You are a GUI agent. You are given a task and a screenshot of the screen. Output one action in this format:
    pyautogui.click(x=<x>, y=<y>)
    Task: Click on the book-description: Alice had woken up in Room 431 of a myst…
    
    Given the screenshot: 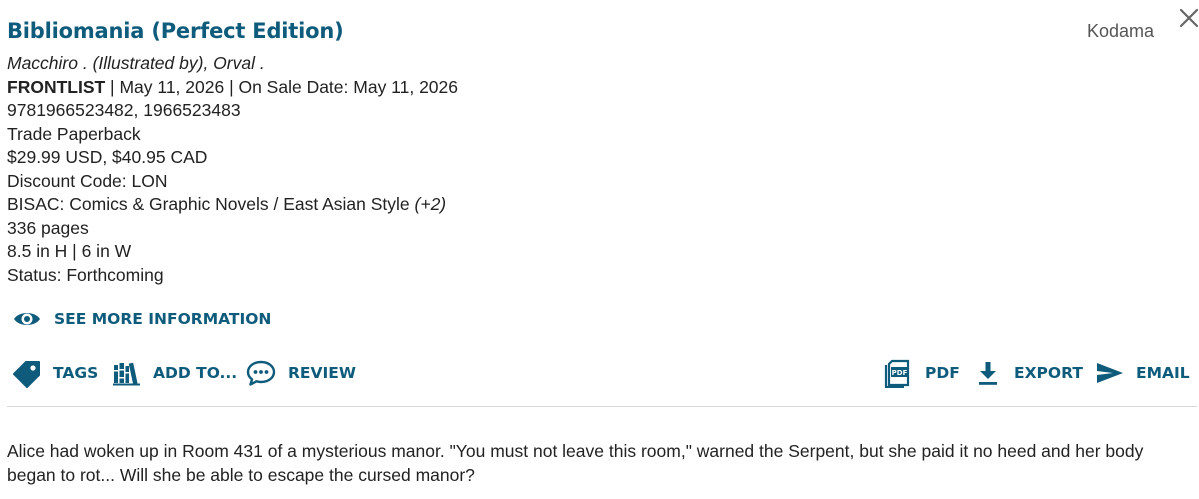 What is the action you would take?
    pyautogui.click(x=575, y=463)
    